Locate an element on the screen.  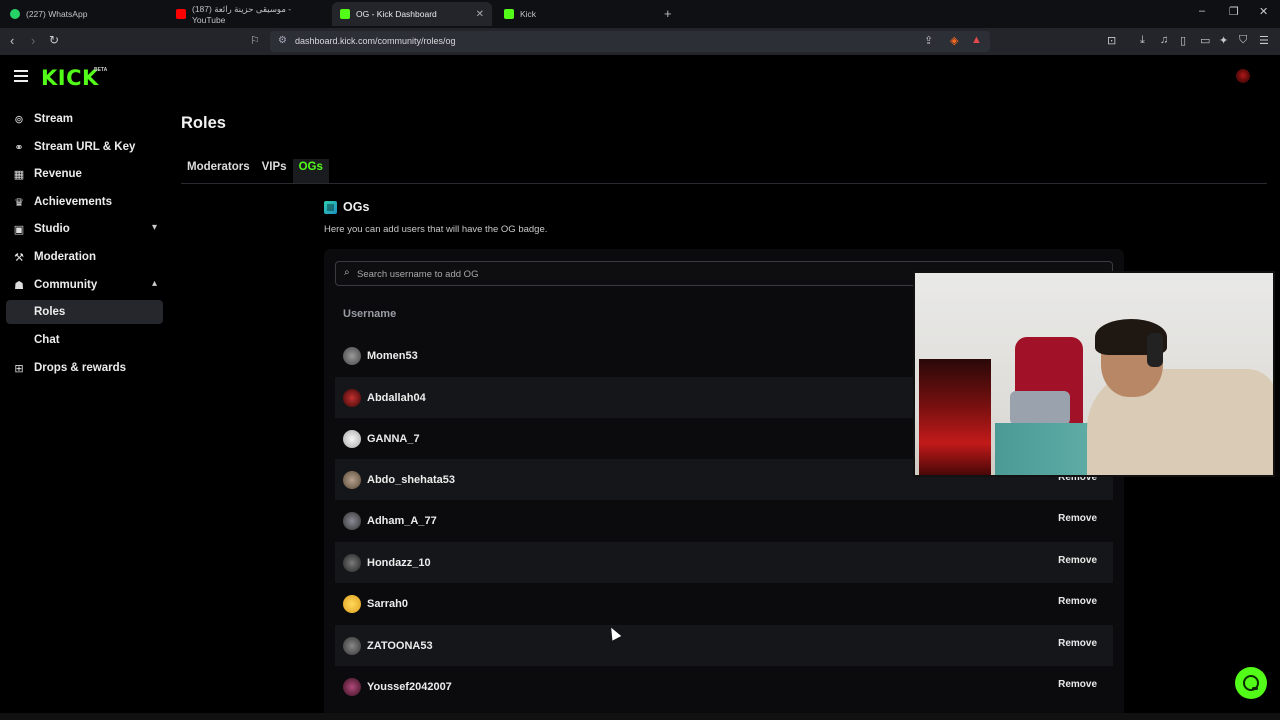
sidebar-item-community: ☗ Community ▴ is located at coordinates (84, 285).